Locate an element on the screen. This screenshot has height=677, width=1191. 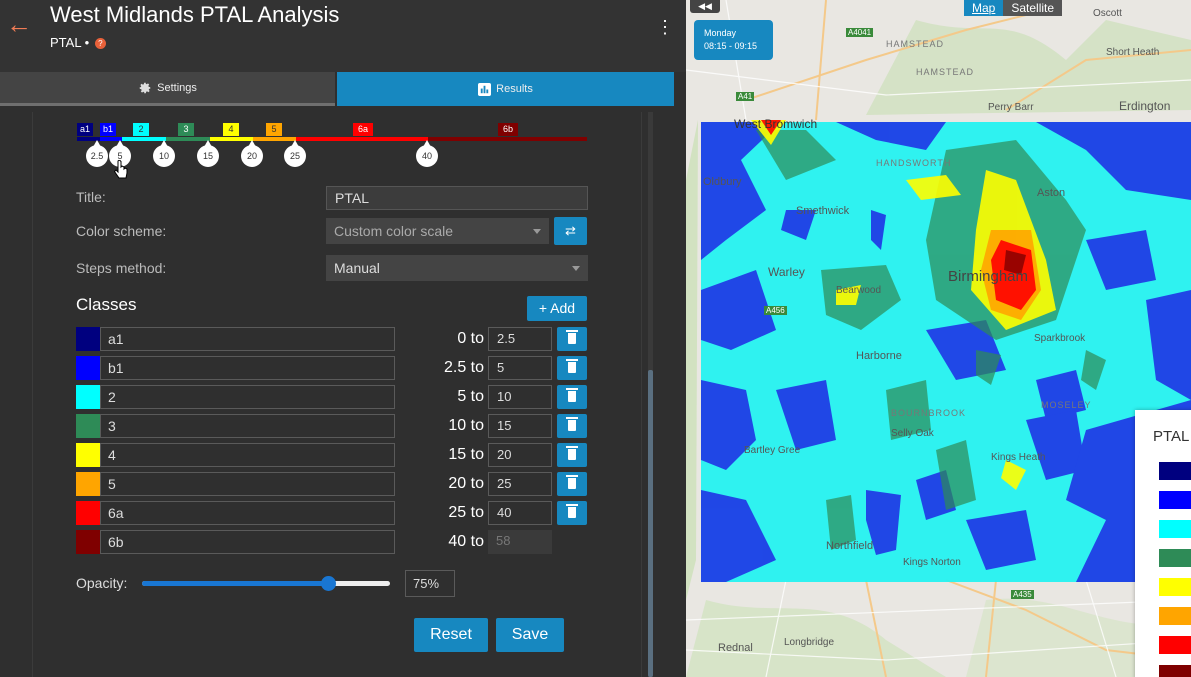
class-row: a1 0 to 2.5 is located at coordinates (332, 339).